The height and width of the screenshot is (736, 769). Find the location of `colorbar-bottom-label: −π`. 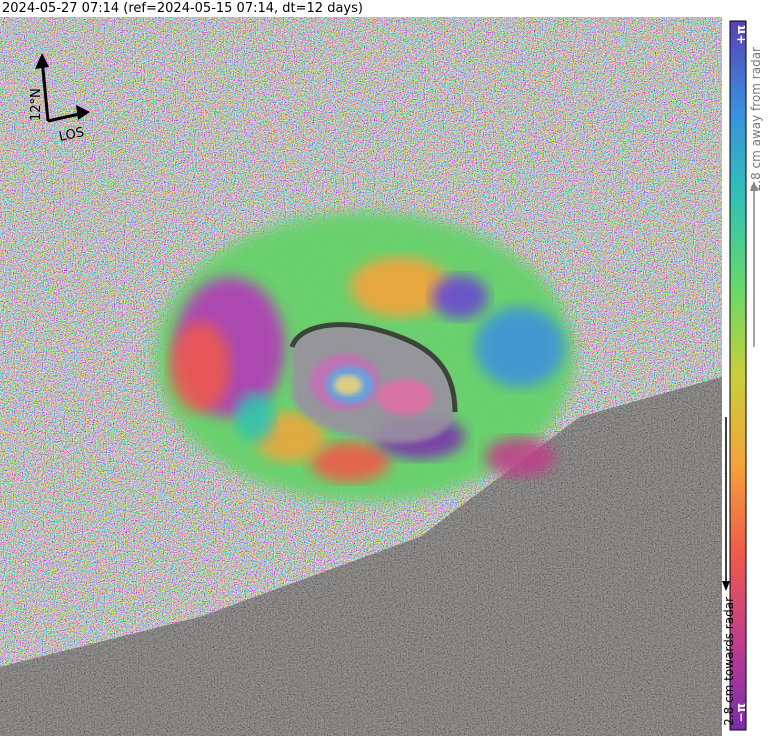

colorbar-bottom-label: −π is located at coordinates (741, 713).